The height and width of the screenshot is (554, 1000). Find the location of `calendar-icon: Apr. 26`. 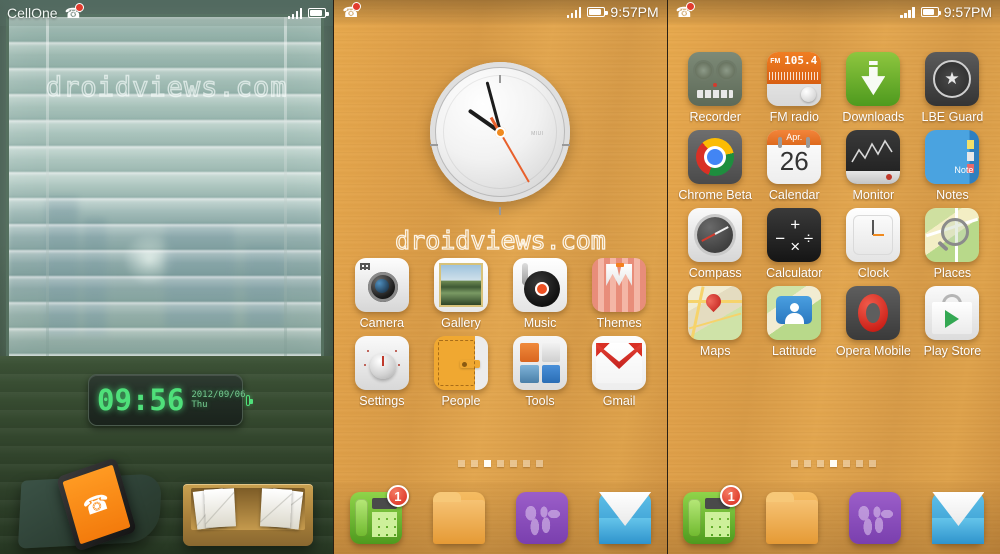

calendar-icon: Apr. 26 is located at coordinates (794, 157).